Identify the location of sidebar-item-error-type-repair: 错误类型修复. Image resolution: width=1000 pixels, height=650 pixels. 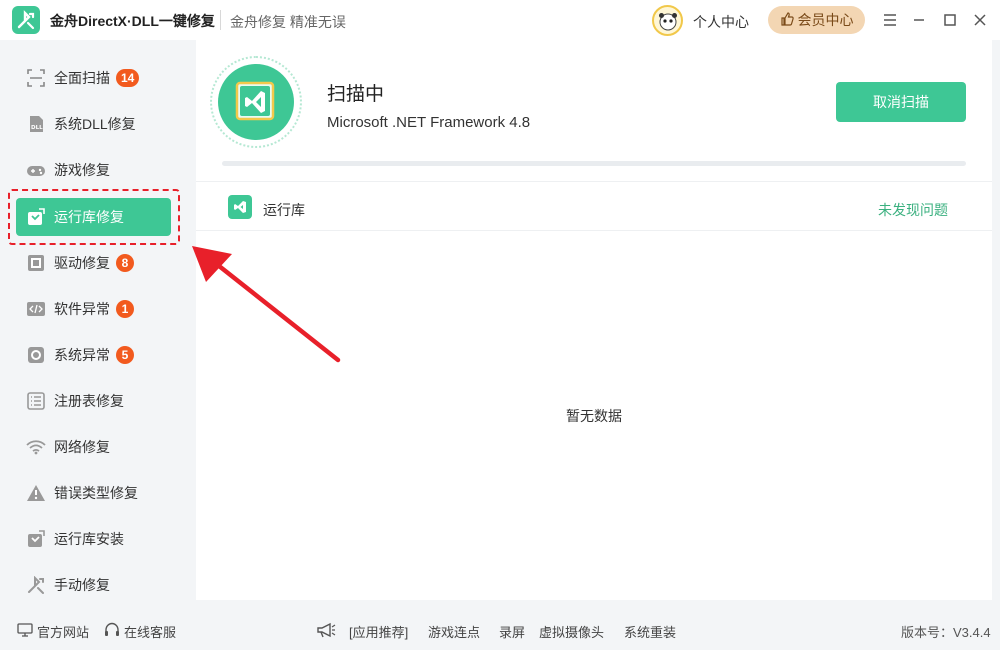
(93, 493).